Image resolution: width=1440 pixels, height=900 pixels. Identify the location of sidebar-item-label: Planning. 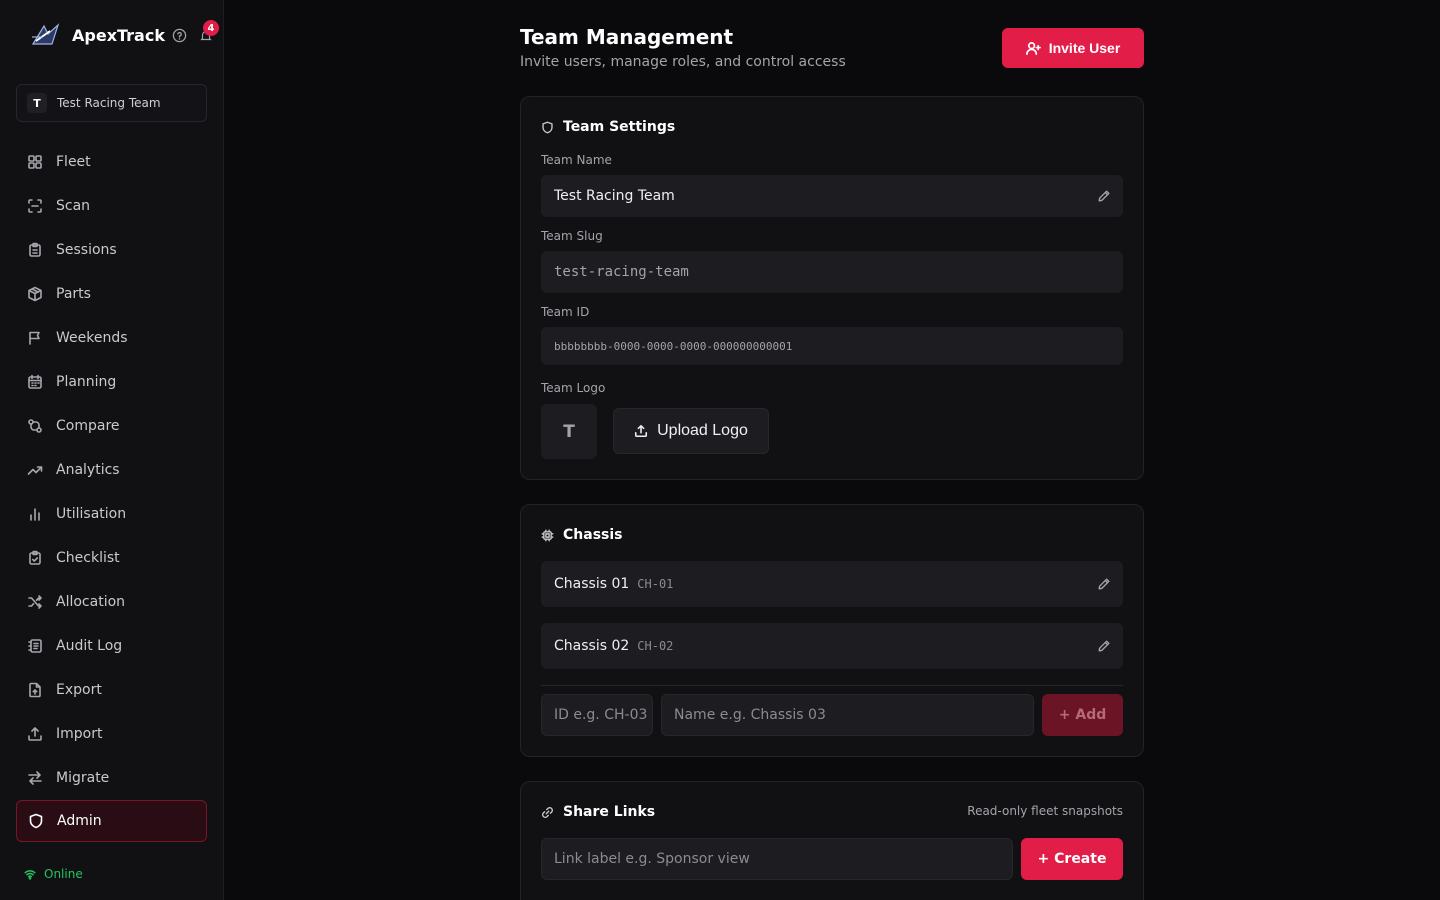
(86, 382).